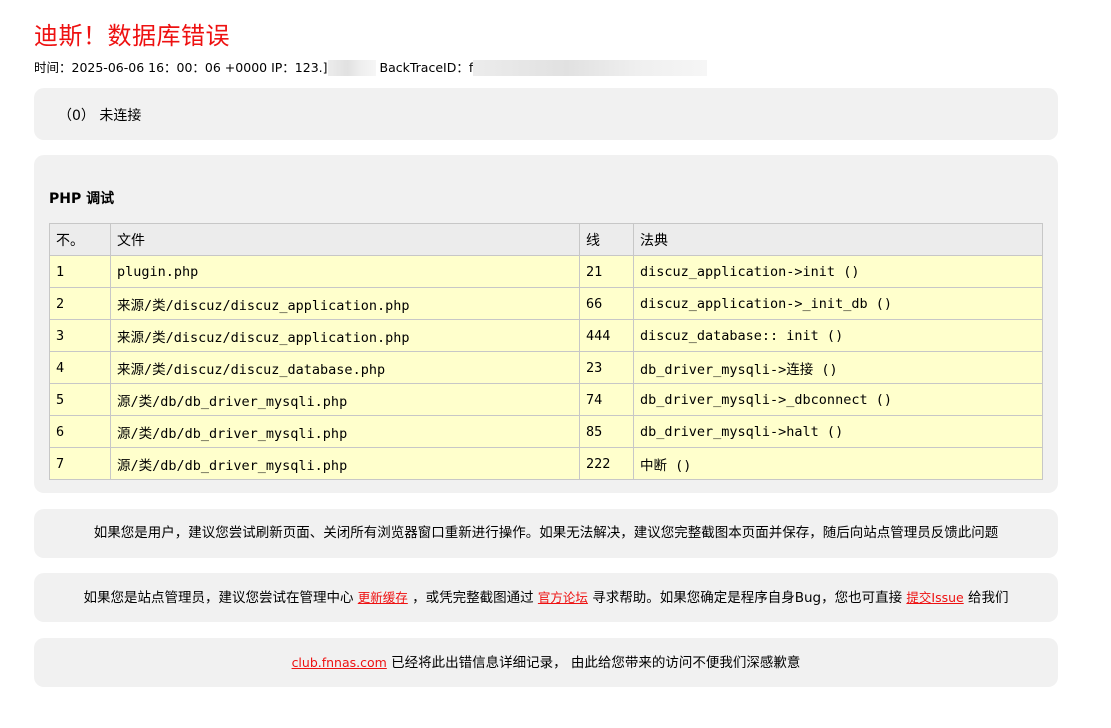 Image resolution: width=1111 pixels, height=728 pixels. Describe the element at coordinates (339, 662) in the screenshot. I see `site-home-link: club.fnnas.com` at that location.